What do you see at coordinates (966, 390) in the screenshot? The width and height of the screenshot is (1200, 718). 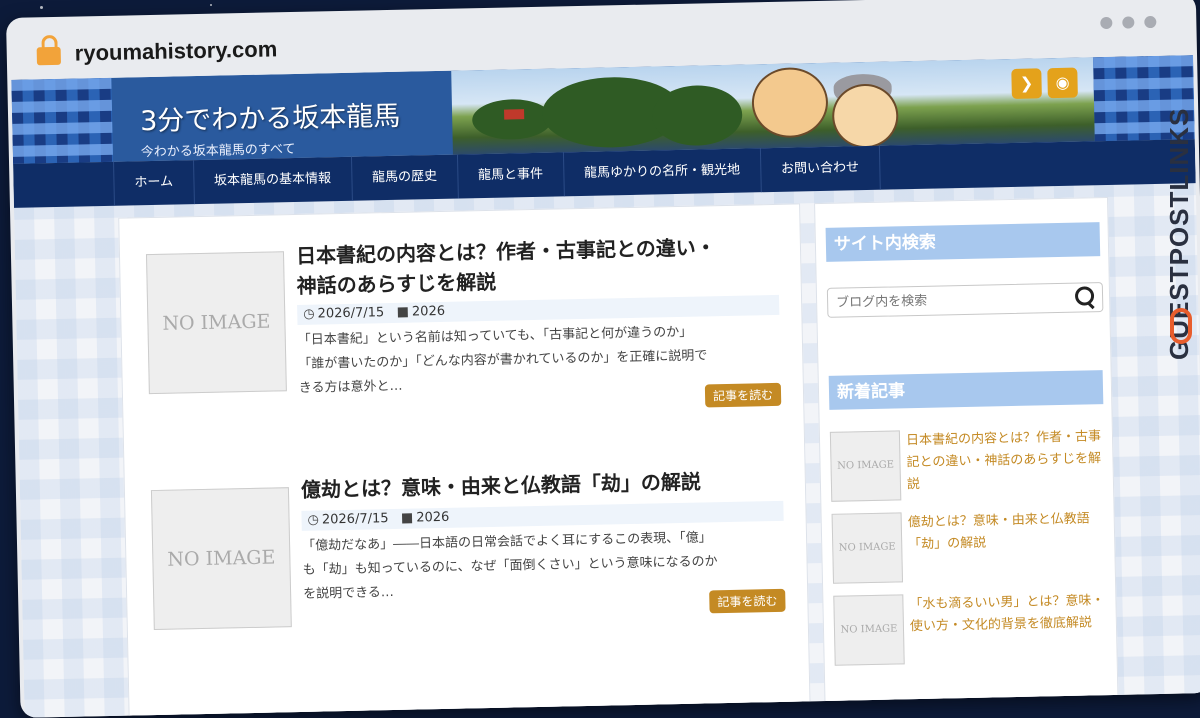 I see `recent-widget-title: 新着記事` at bounding box center [966, 390].